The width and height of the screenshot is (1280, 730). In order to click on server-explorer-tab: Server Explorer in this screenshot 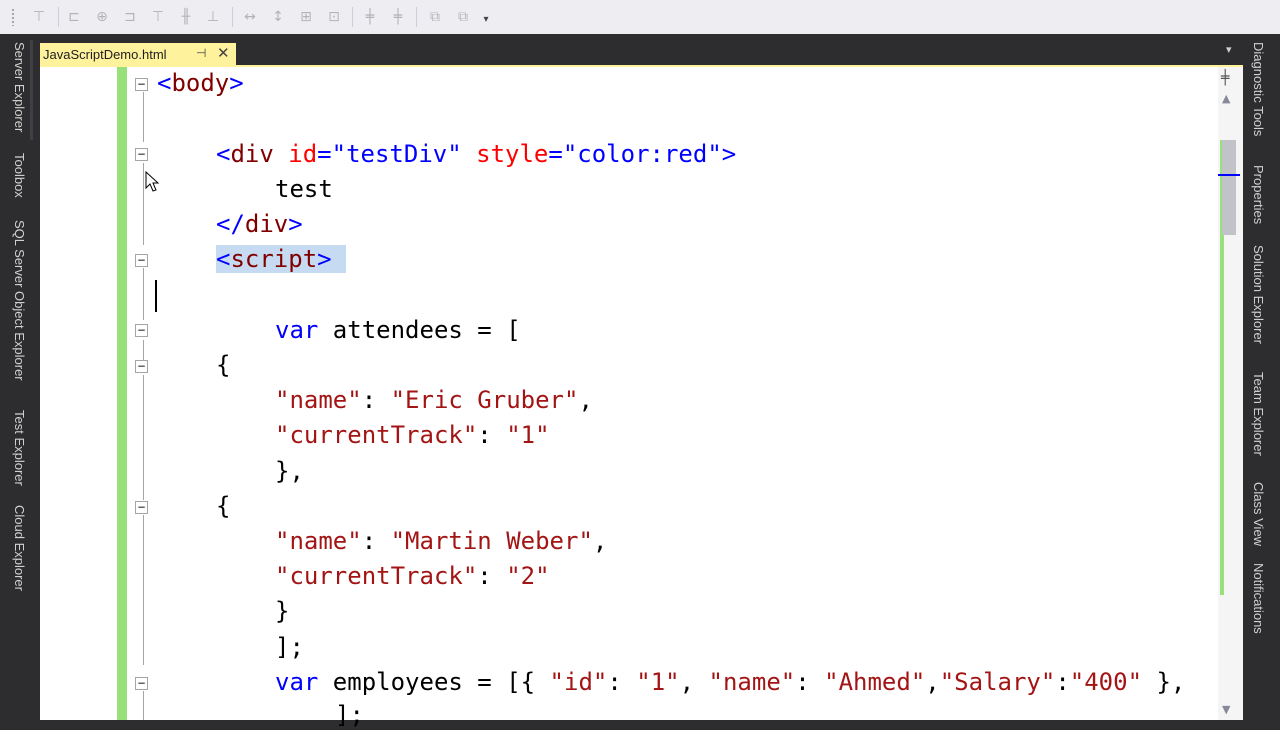, I will do `click(19, 87)`.